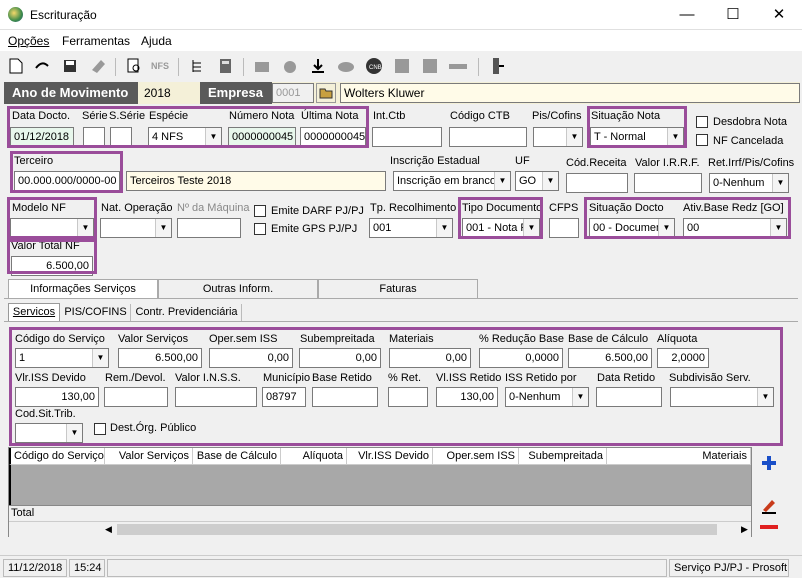  What do you see at coordinates (411, 228) in the screenshot?
I see `tp-recolhimento-select: 001 ▼` at bounding box center [411, 228].